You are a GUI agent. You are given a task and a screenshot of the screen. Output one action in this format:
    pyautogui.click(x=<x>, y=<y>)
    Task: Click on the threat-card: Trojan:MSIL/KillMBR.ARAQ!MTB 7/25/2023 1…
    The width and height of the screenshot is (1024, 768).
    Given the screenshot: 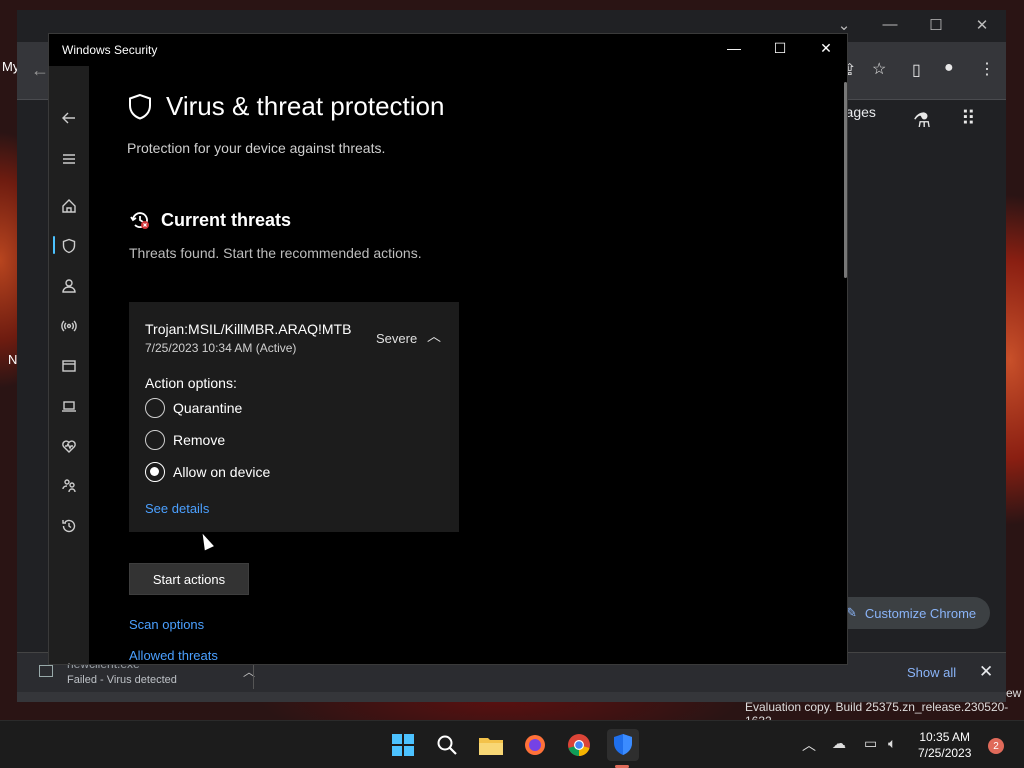 What is the action you would take?
    pyautogui.click(x=294, y=417)
    